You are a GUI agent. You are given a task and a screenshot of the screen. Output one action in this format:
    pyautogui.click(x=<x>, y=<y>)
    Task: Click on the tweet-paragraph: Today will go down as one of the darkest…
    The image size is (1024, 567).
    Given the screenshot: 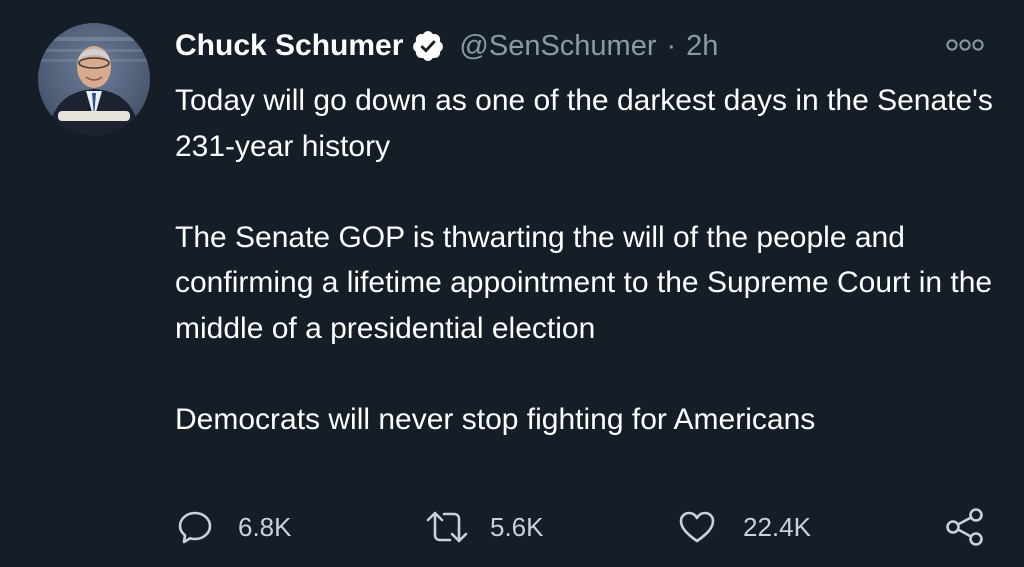 What is the action you would take?
    pyautogui.click(x=584, y=123)
    